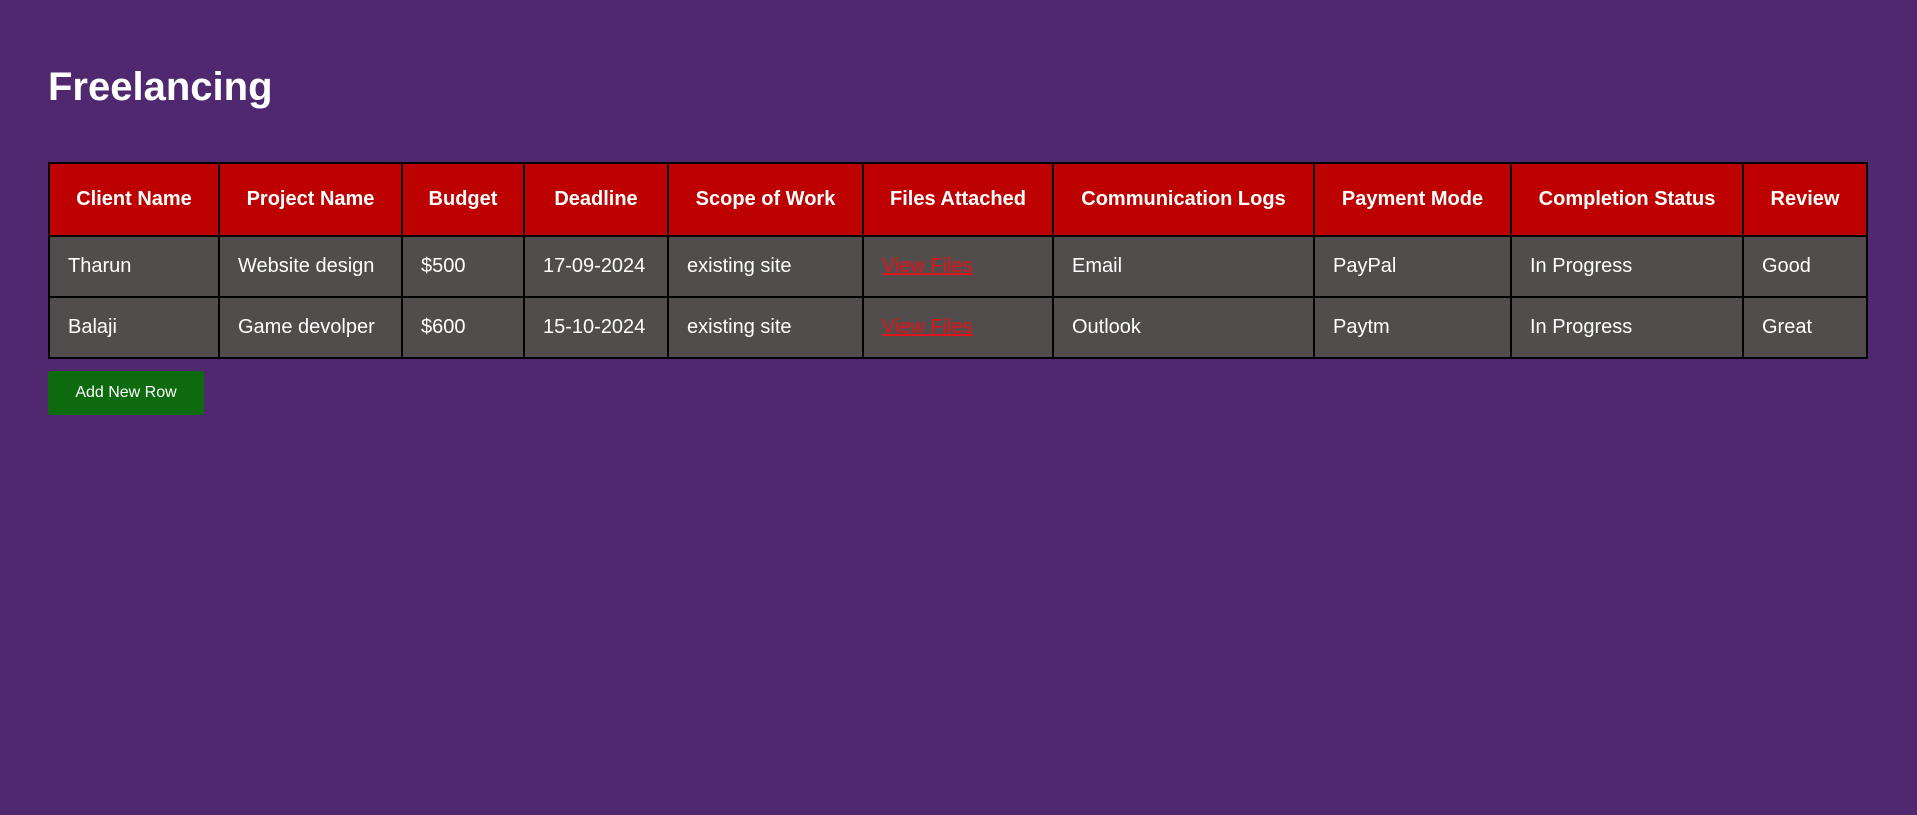  What do you see at coordinates (310, 199) in the screenshot?
I see `header-project-name: Project Name` at bounding box center [310, 199].